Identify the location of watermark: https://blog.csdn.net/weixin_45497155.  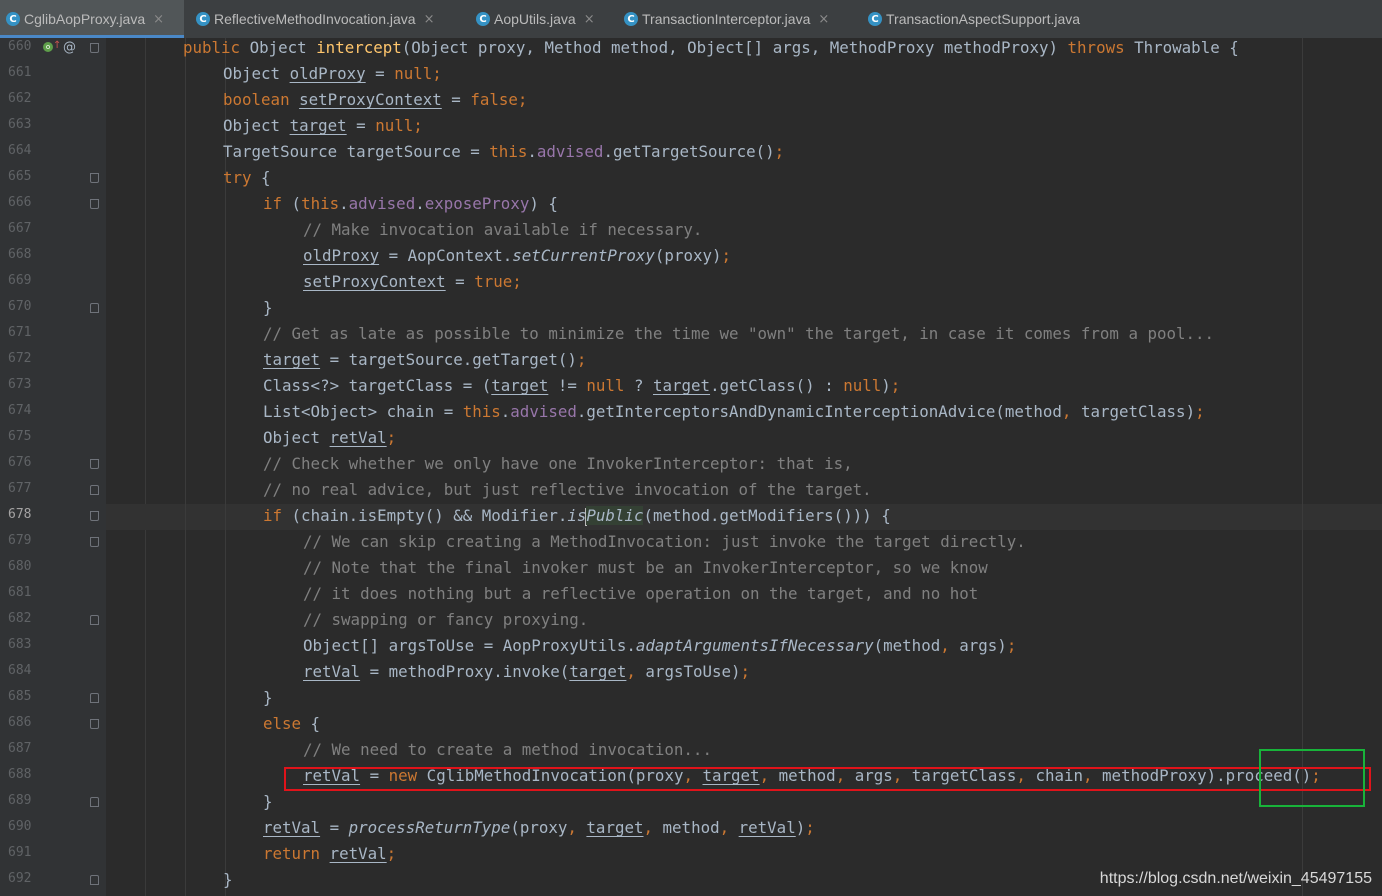
(1235, 878).